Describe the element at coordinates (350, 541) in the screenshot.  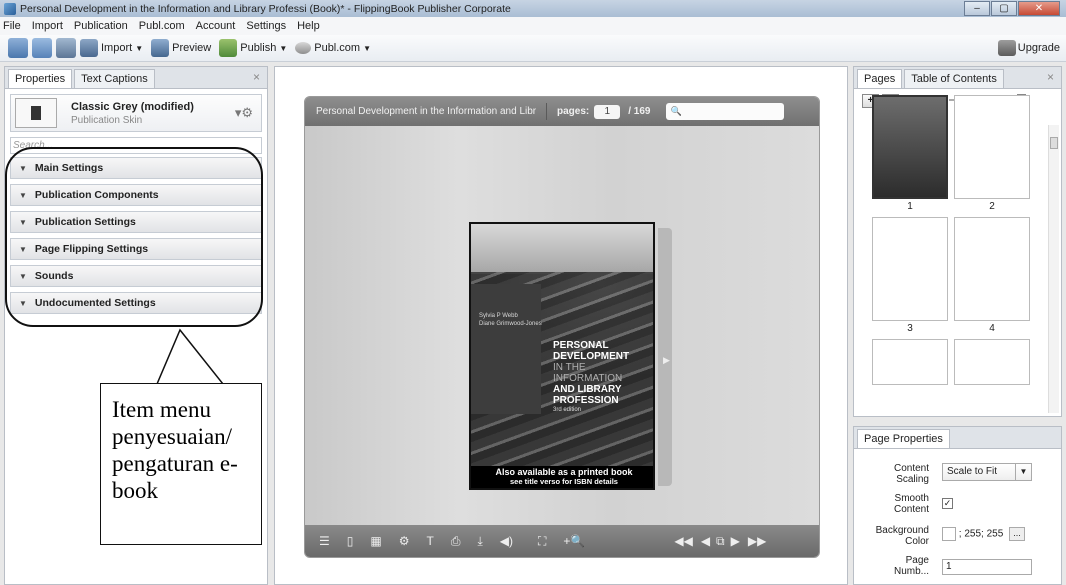
I see `single-page-icon: ▯` at that location.